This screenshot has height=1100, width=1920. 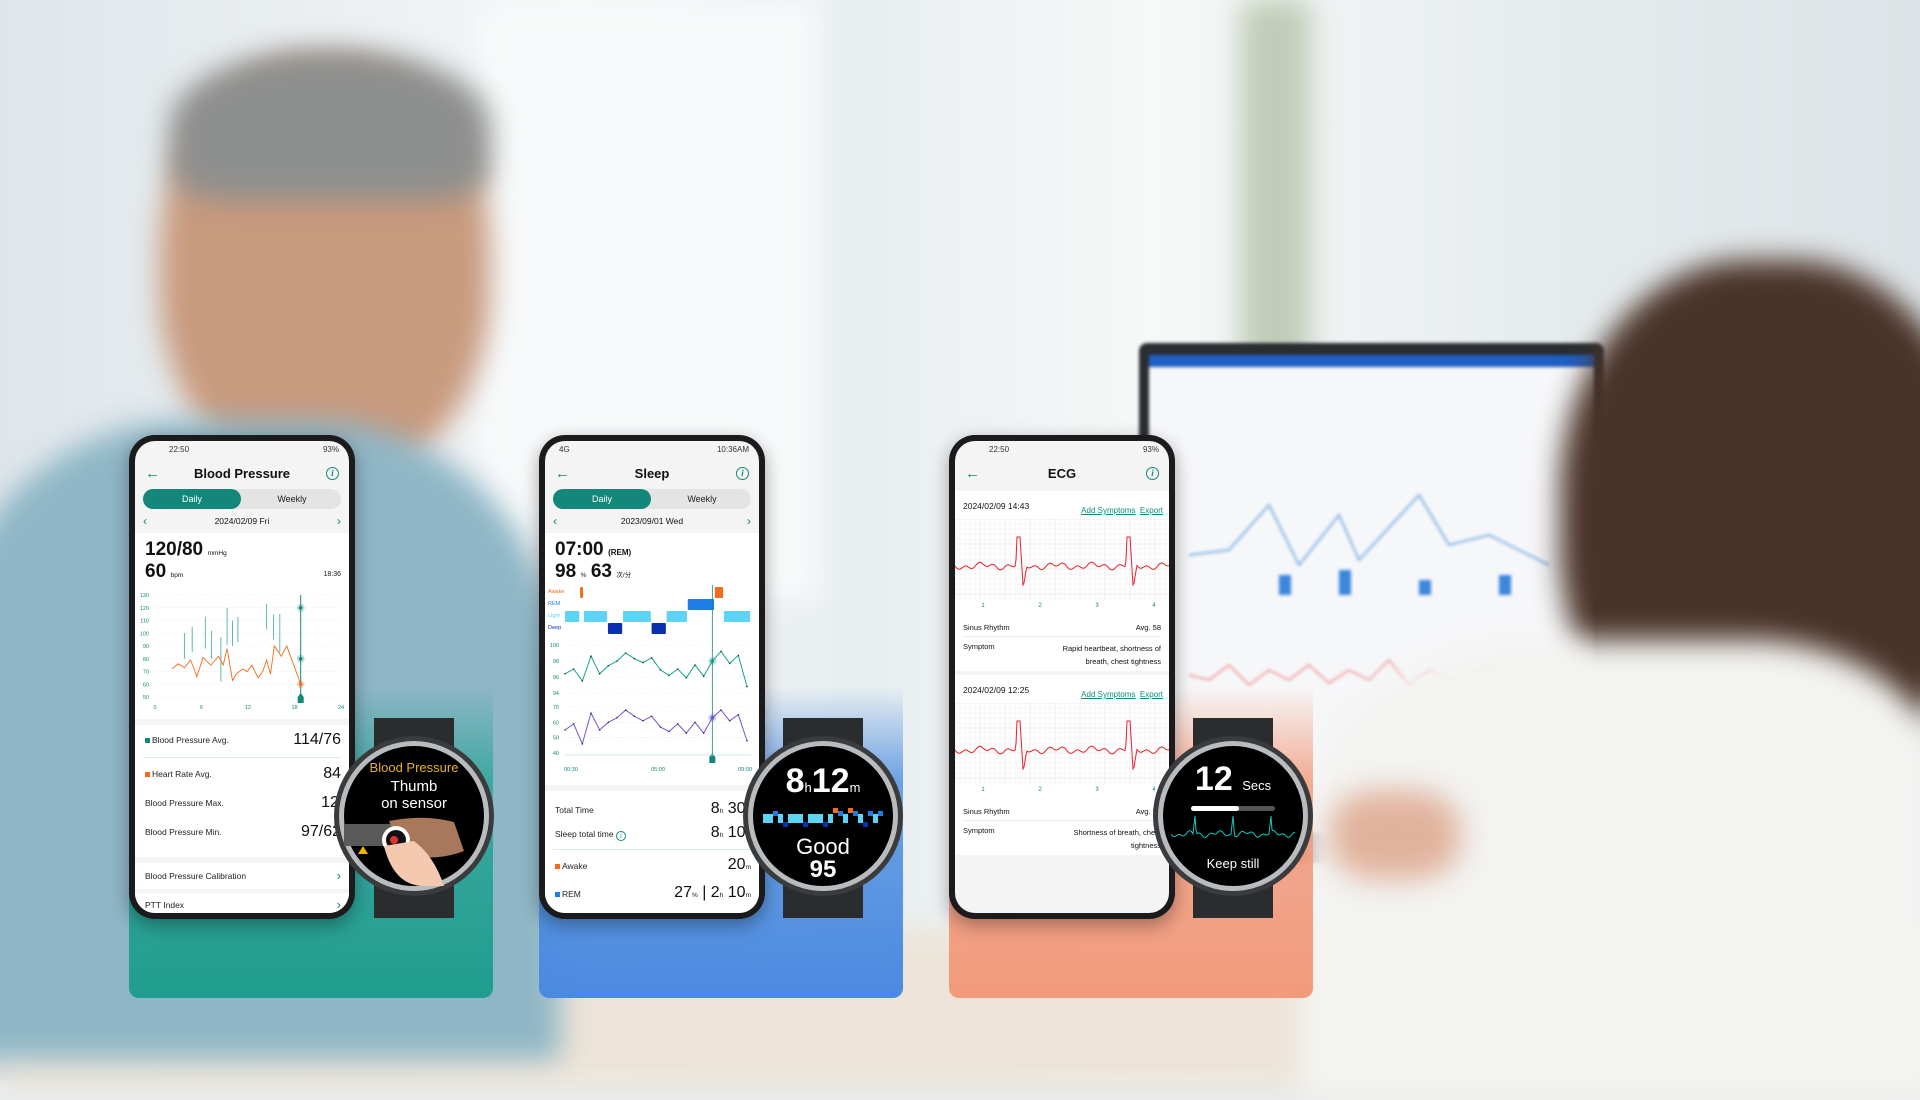 What do you see at coordinates (184, 803) in the screenshot?
I see `stat-label: Blood Pressure Max.` at bounding box center [184, 803].